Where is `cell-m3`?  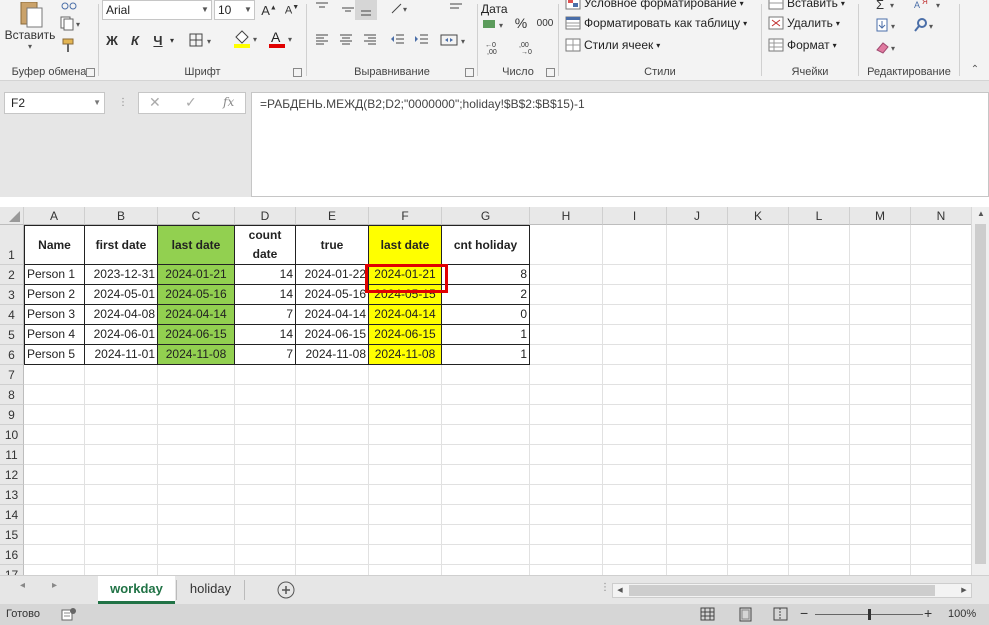
cell-m3 is located at coordinates (880, 295).